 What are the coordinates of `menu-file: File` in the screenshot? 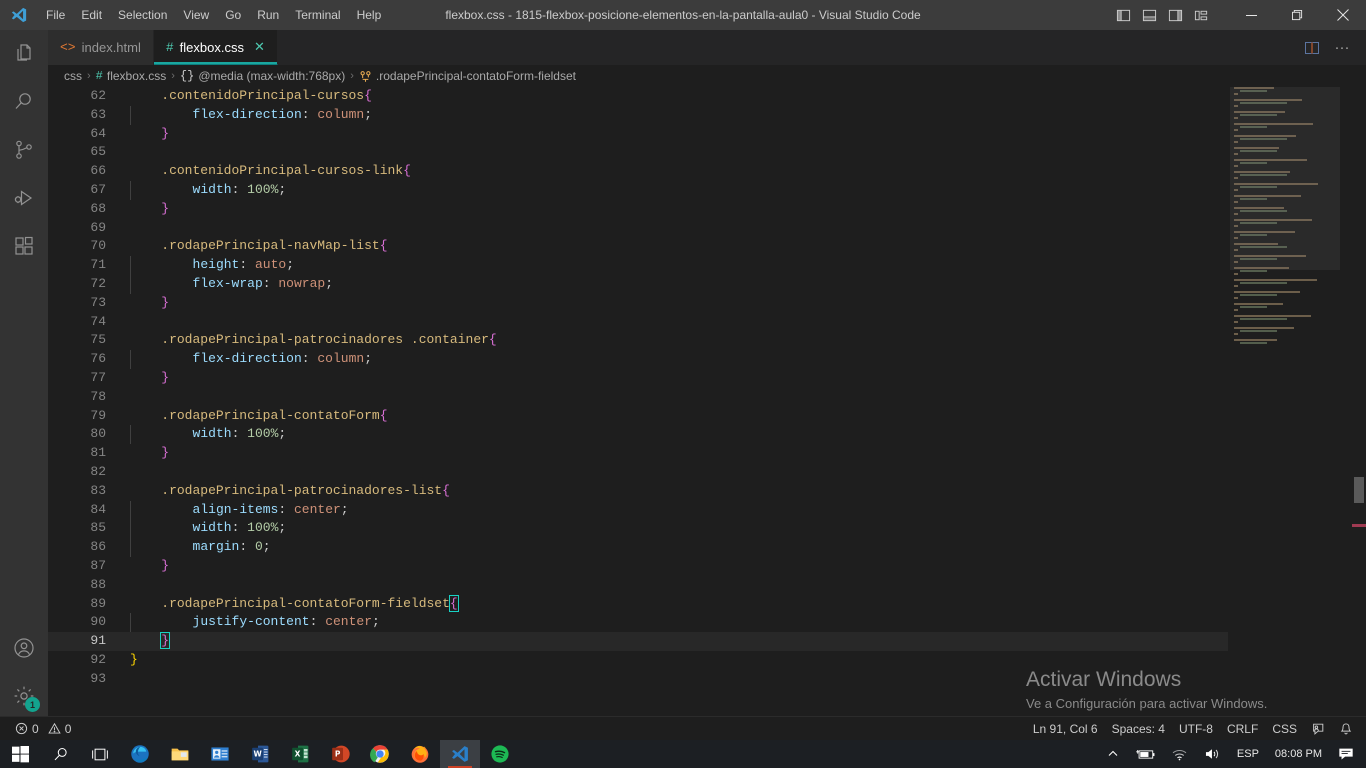 It's located at (55, 15).